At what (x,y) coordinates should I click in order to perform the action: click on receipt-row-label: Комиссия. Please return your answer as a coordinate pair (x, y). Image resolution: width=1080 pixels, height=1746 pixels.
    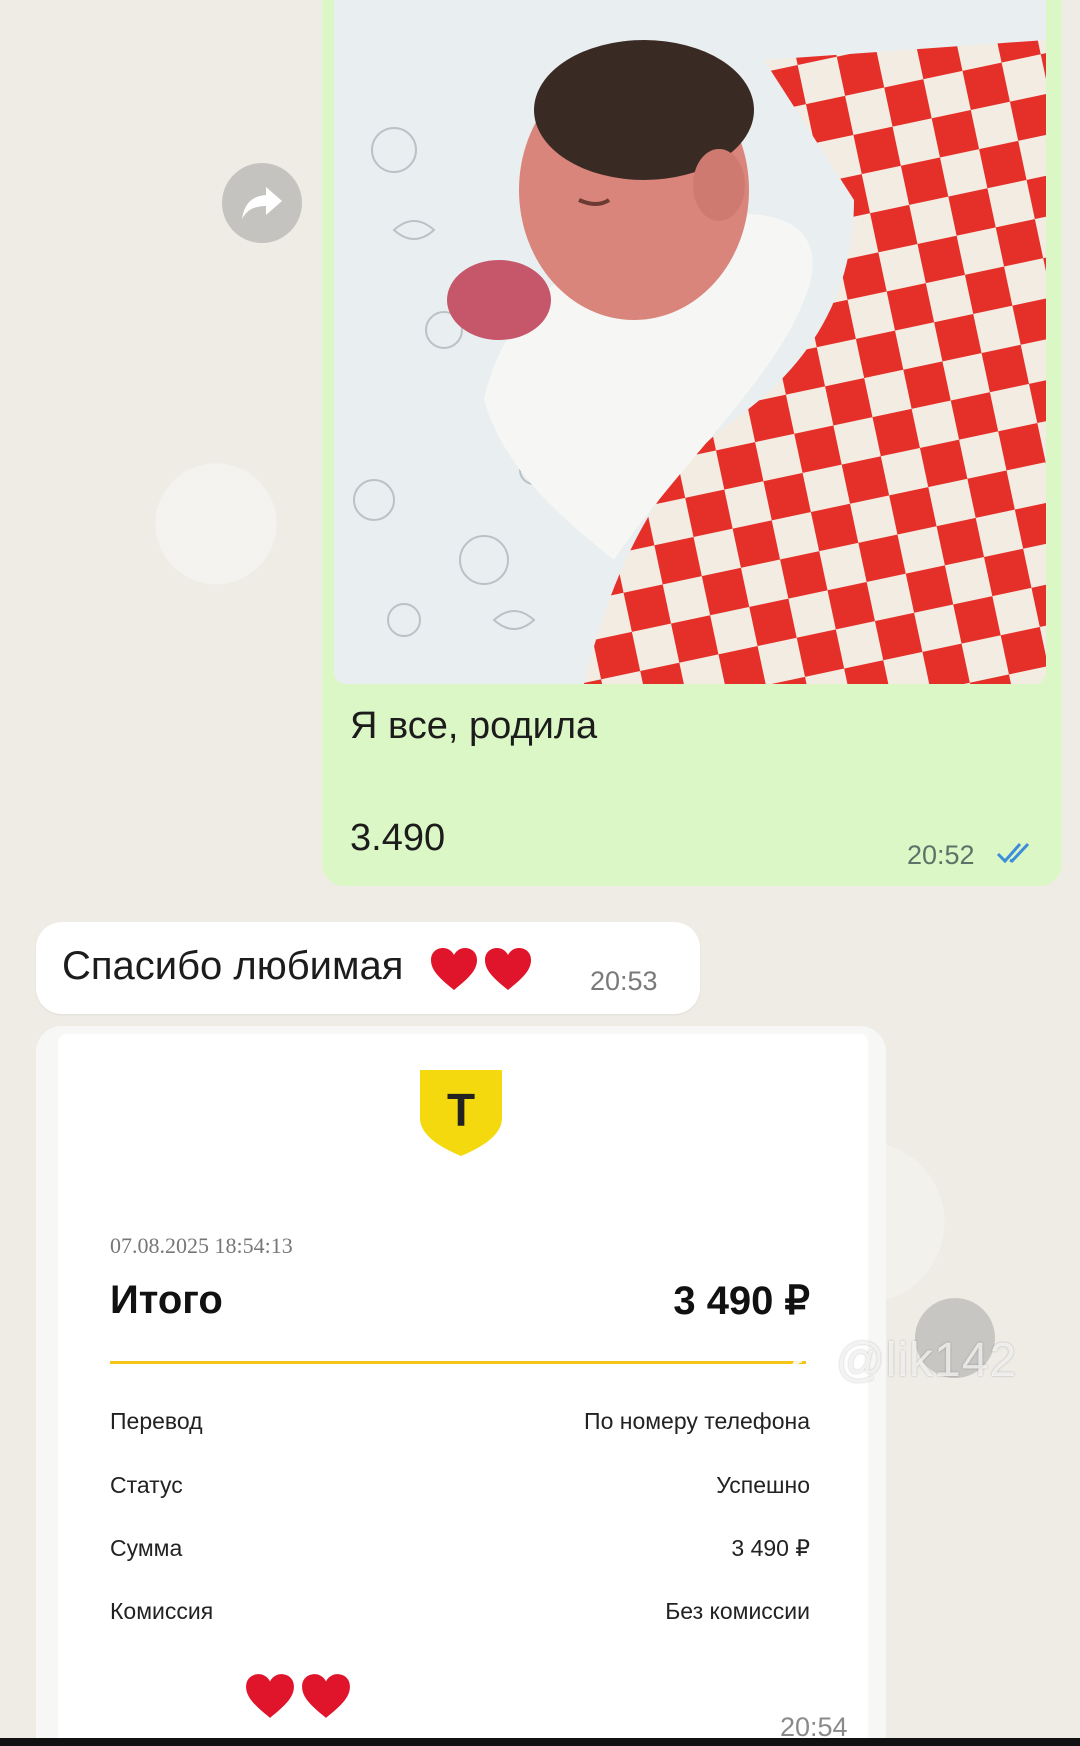
    Looking at the image, I should click on (162, 1611).